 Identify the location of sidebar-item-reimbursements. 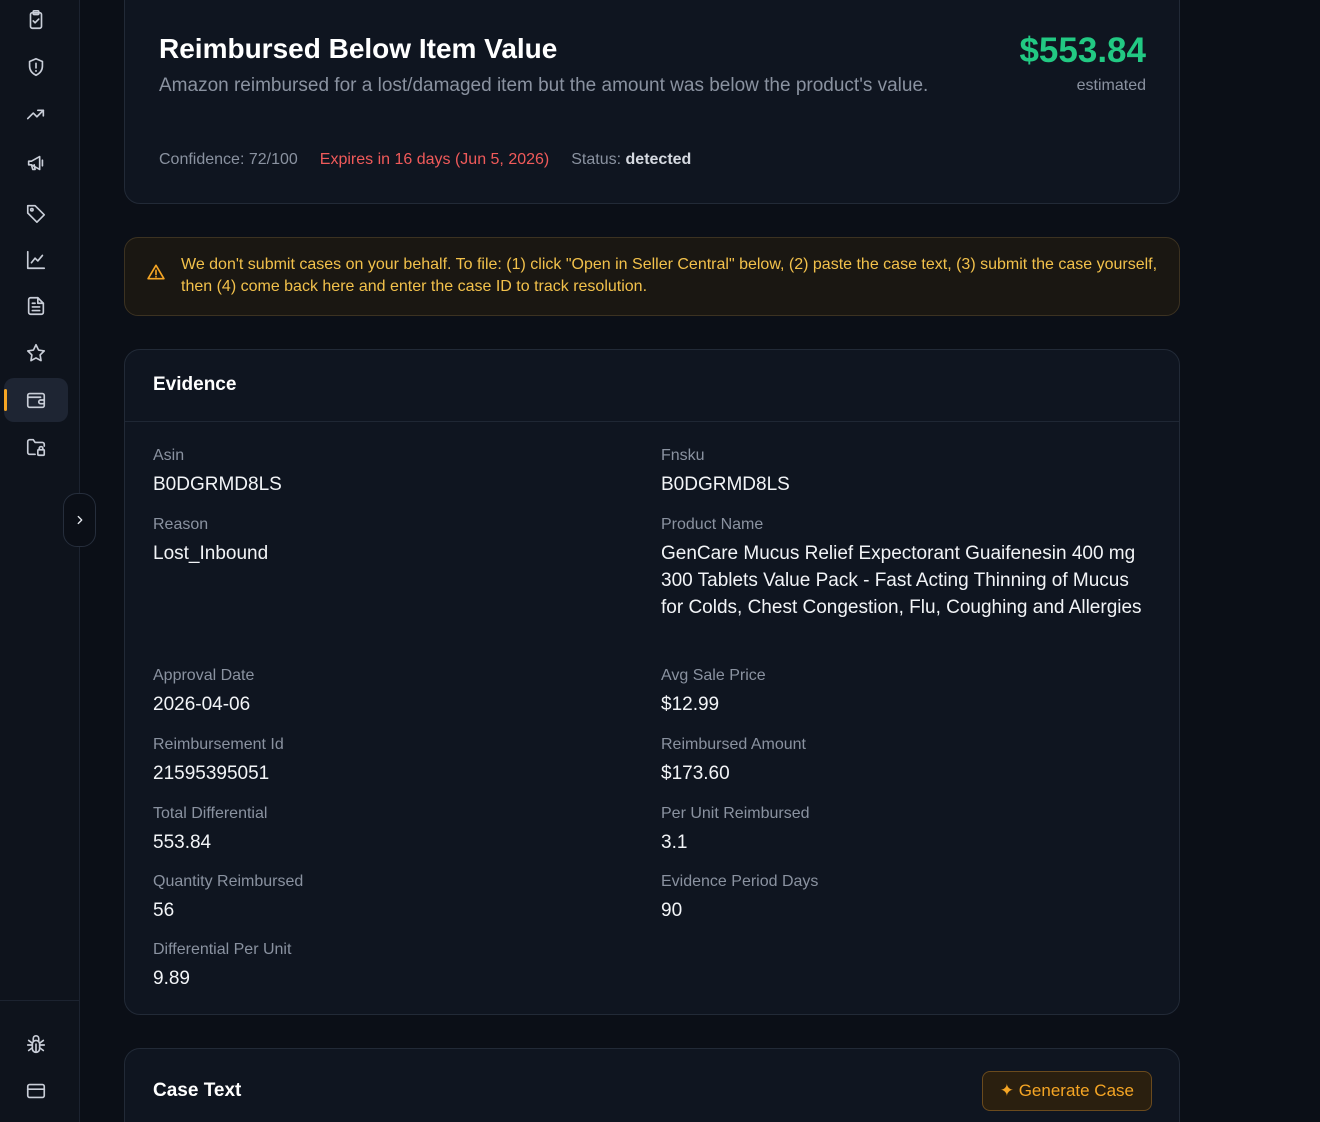
(36, 400).